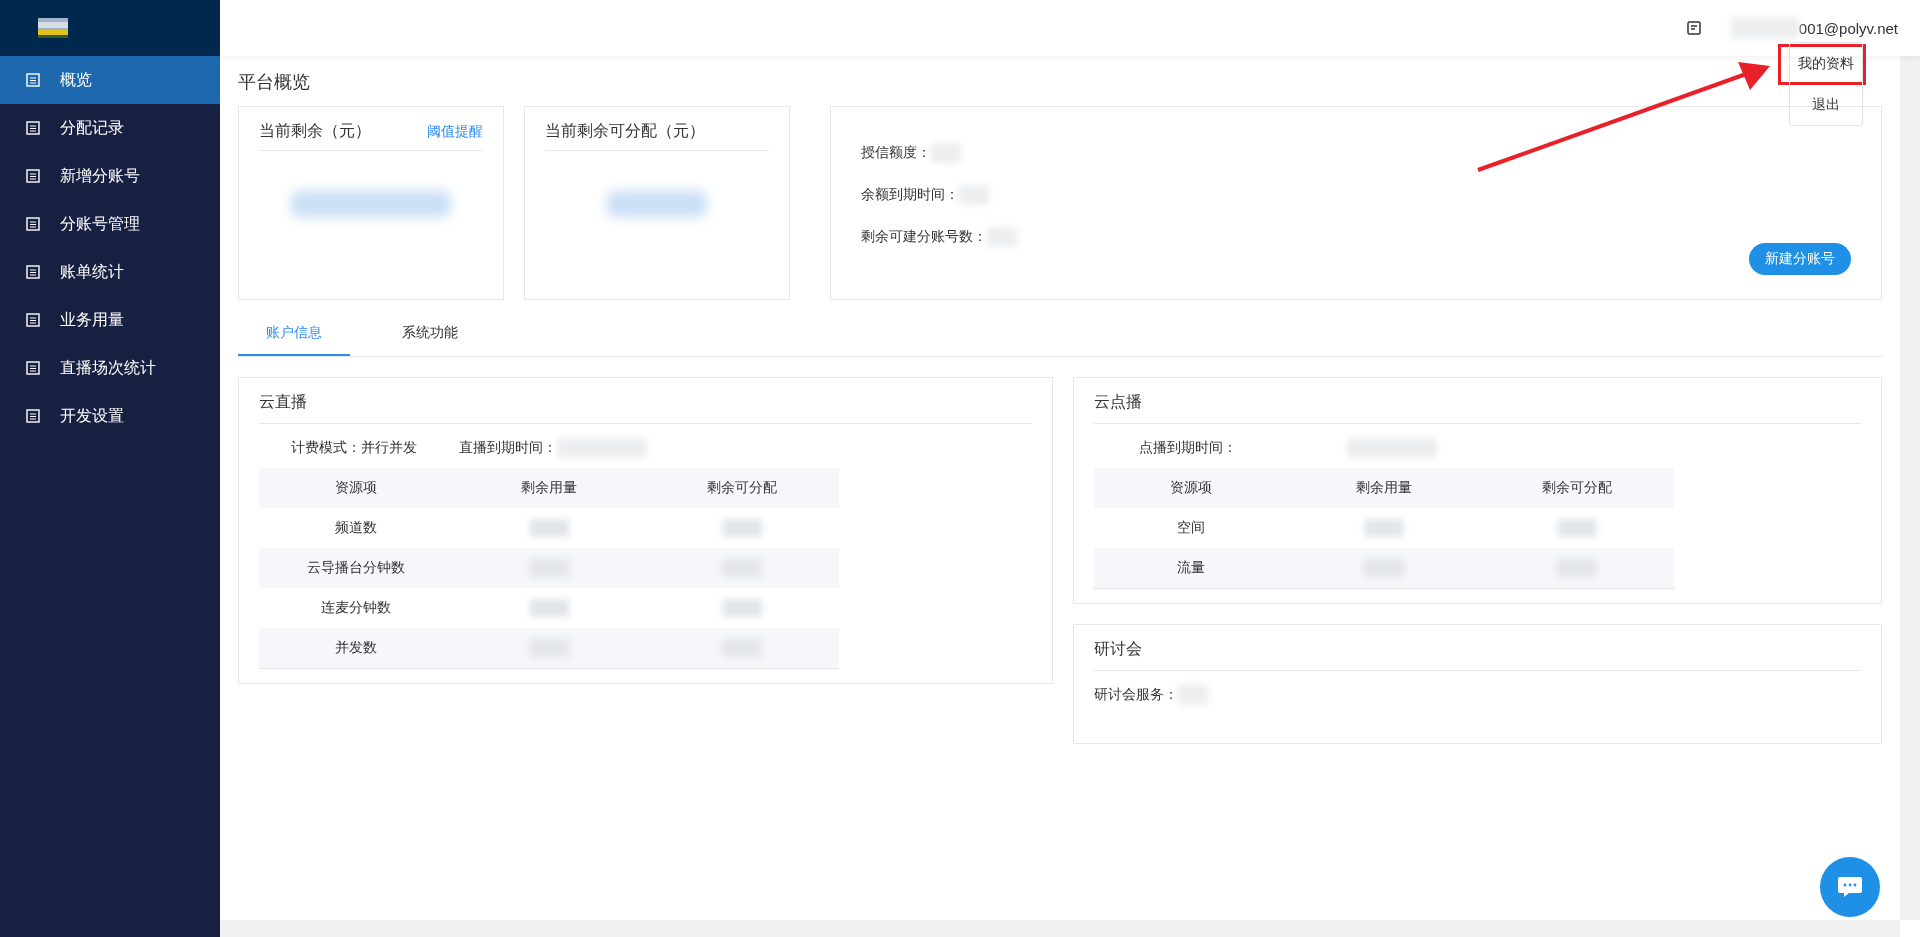 The width and height of the screenshot is (1920, 937). I want to click on card-title: 云点播, so click(1477, 406).